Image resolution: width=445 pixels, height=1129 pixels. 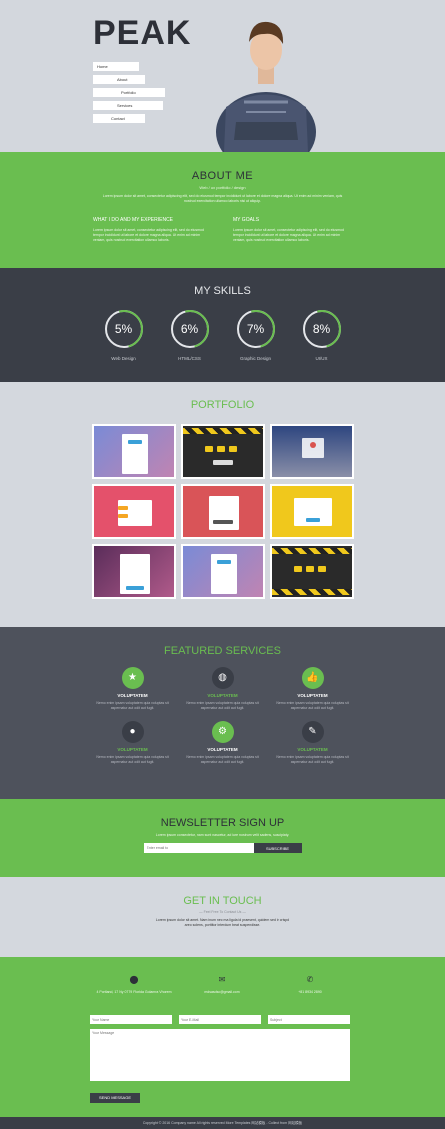 I want to click on map-pin-icon: ●, so click(x=132, y=732).